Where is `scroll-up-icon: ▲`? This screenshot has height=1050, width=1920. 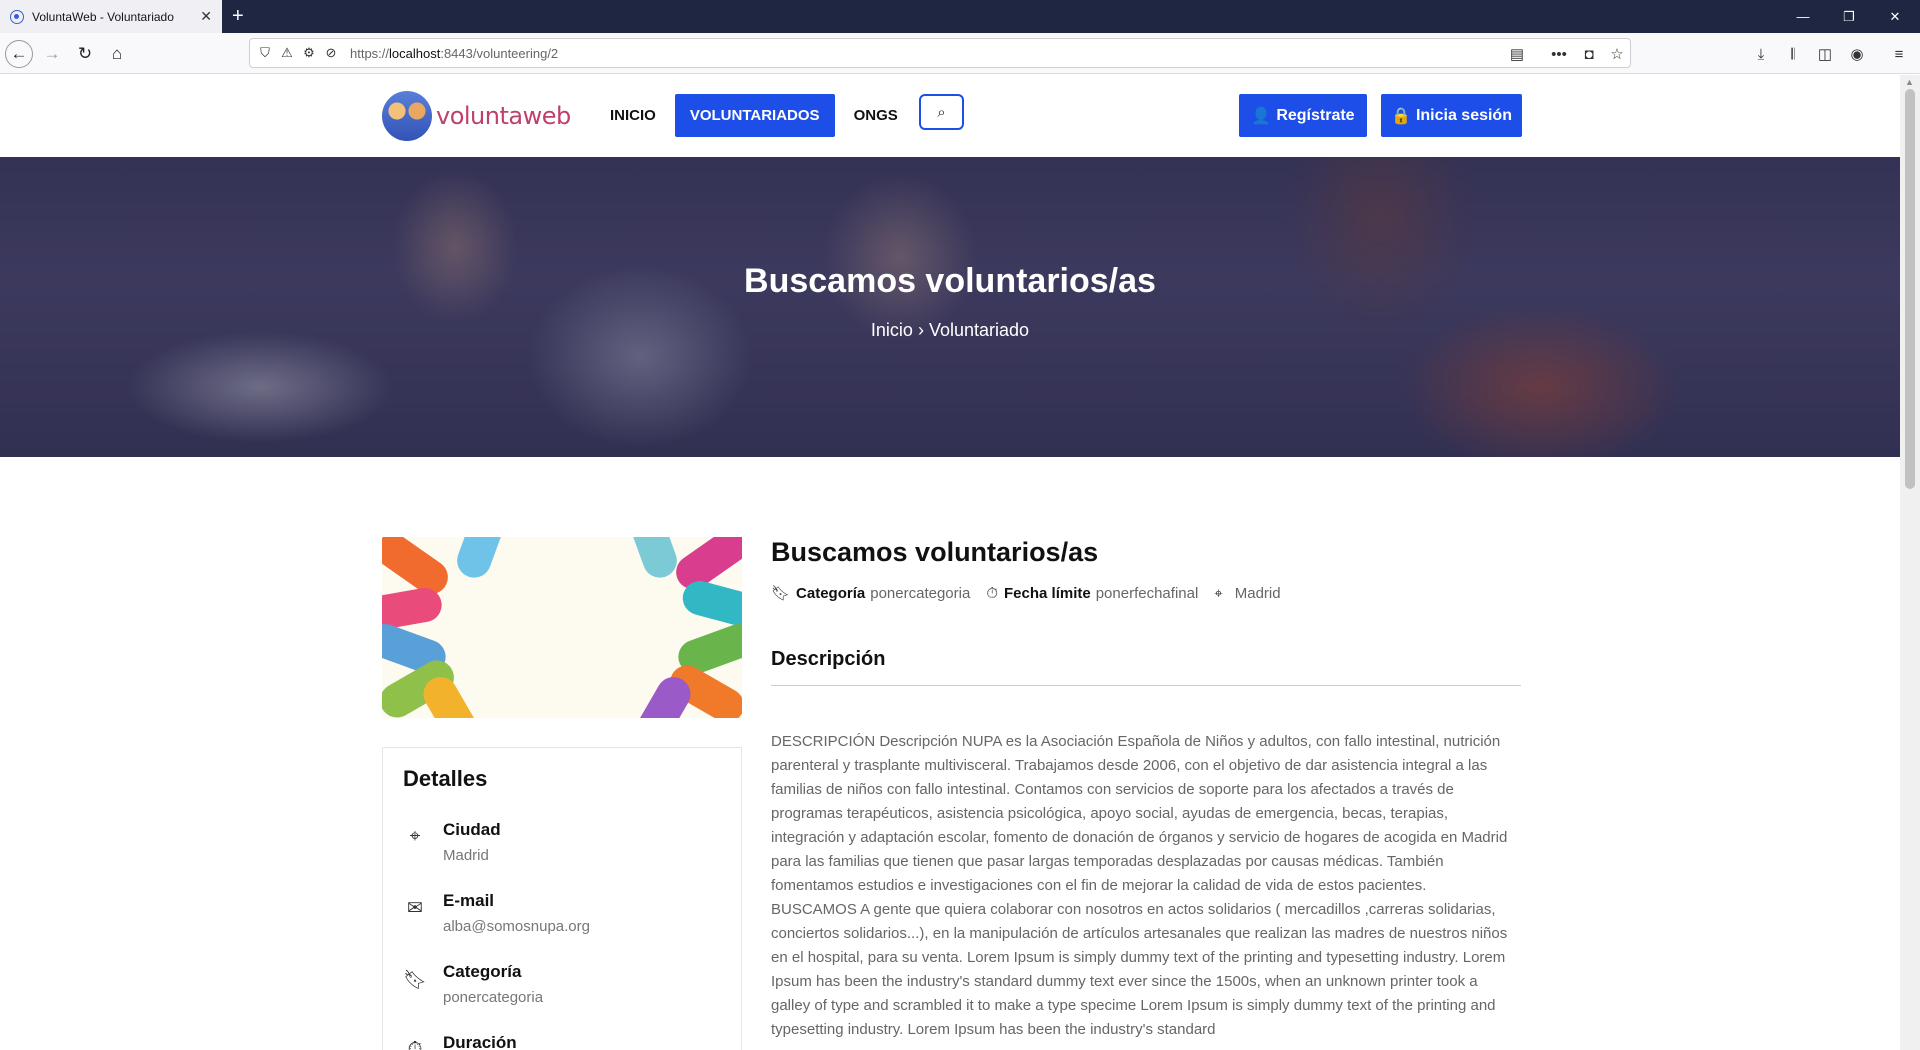
scroll-up-icon: ▲ is located at coordinates (1909, 82).